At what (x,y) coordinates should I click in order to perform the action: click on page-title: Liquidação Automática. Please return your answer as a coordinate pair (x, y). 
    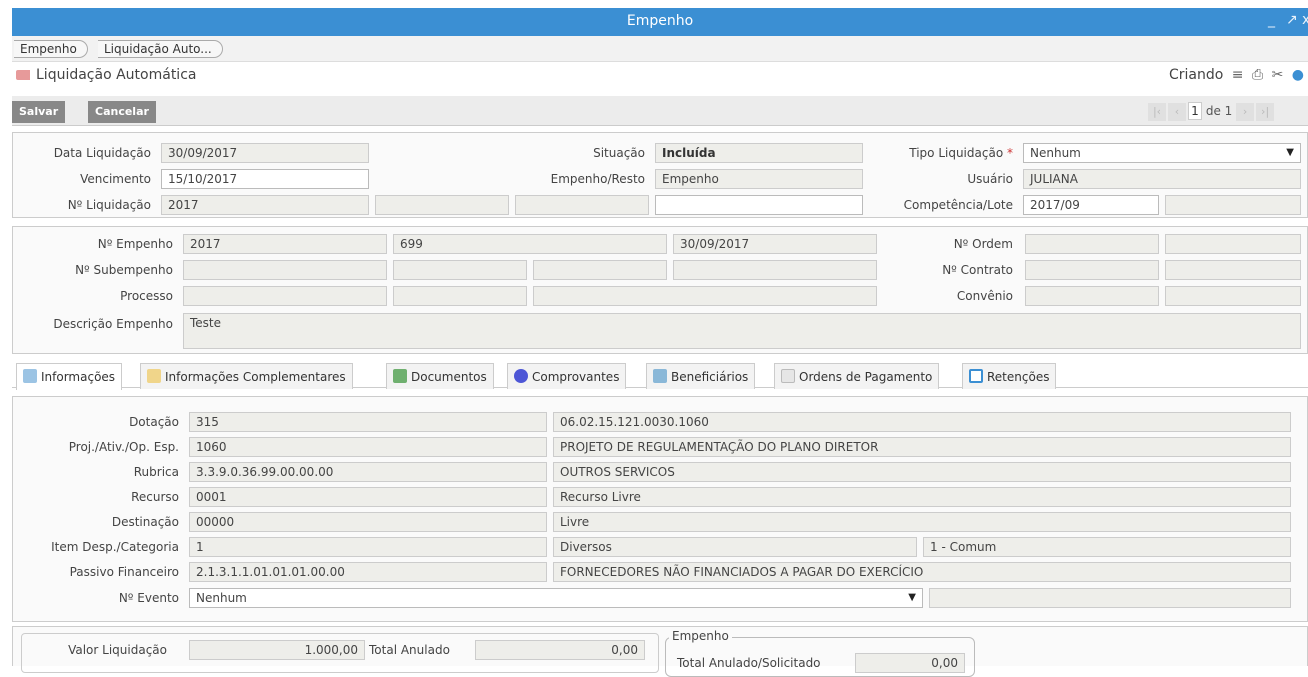
    Looking at the image, I should click on (116, 75).